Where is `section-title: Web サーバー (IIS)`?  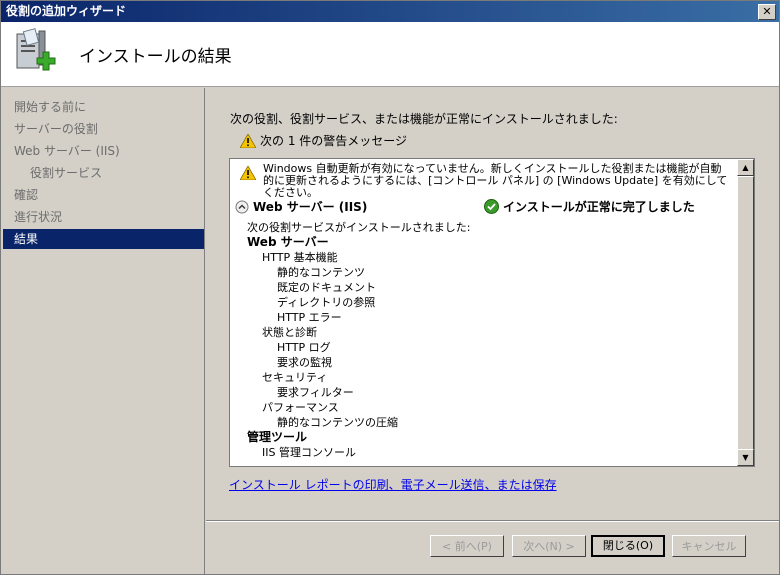
section-title: Web サーバー (IIS) is located at coordinates (310, 207).